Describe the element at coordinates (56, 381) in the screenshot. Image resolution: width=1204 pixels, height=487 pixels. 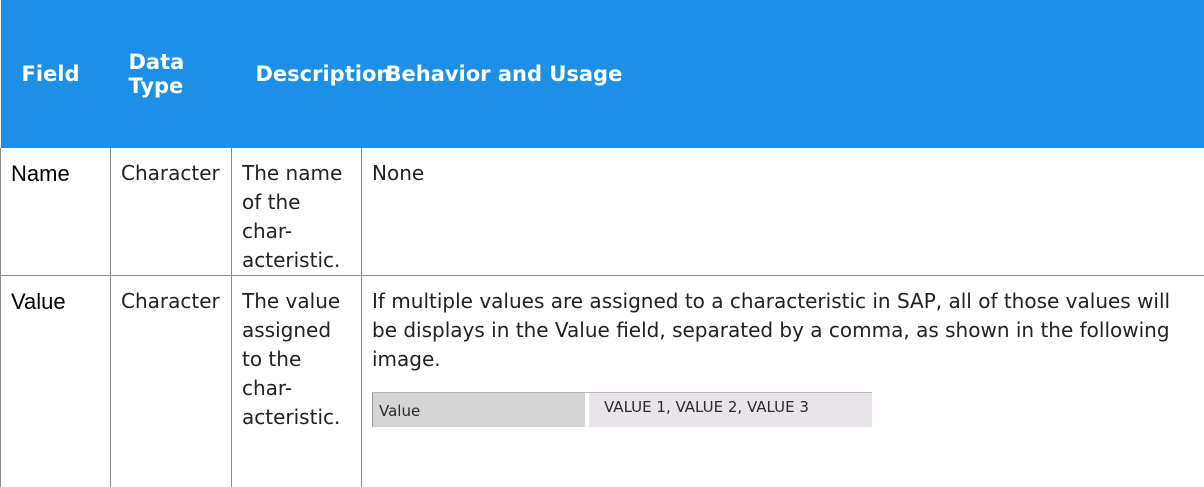
I see `cell-field: Value` at that location.